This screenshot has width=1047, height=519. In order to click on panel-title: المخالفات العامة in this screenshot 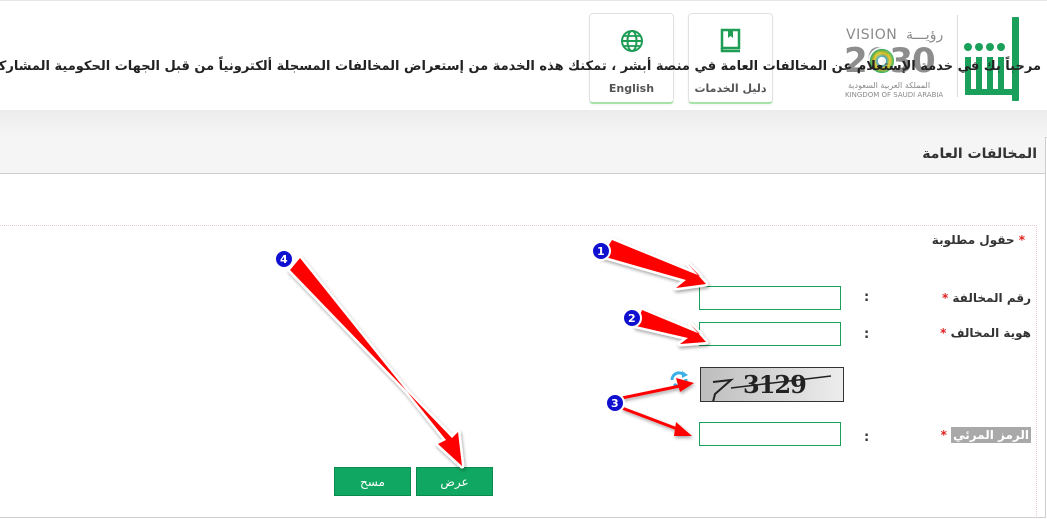, I will do `click(979, 154)`.